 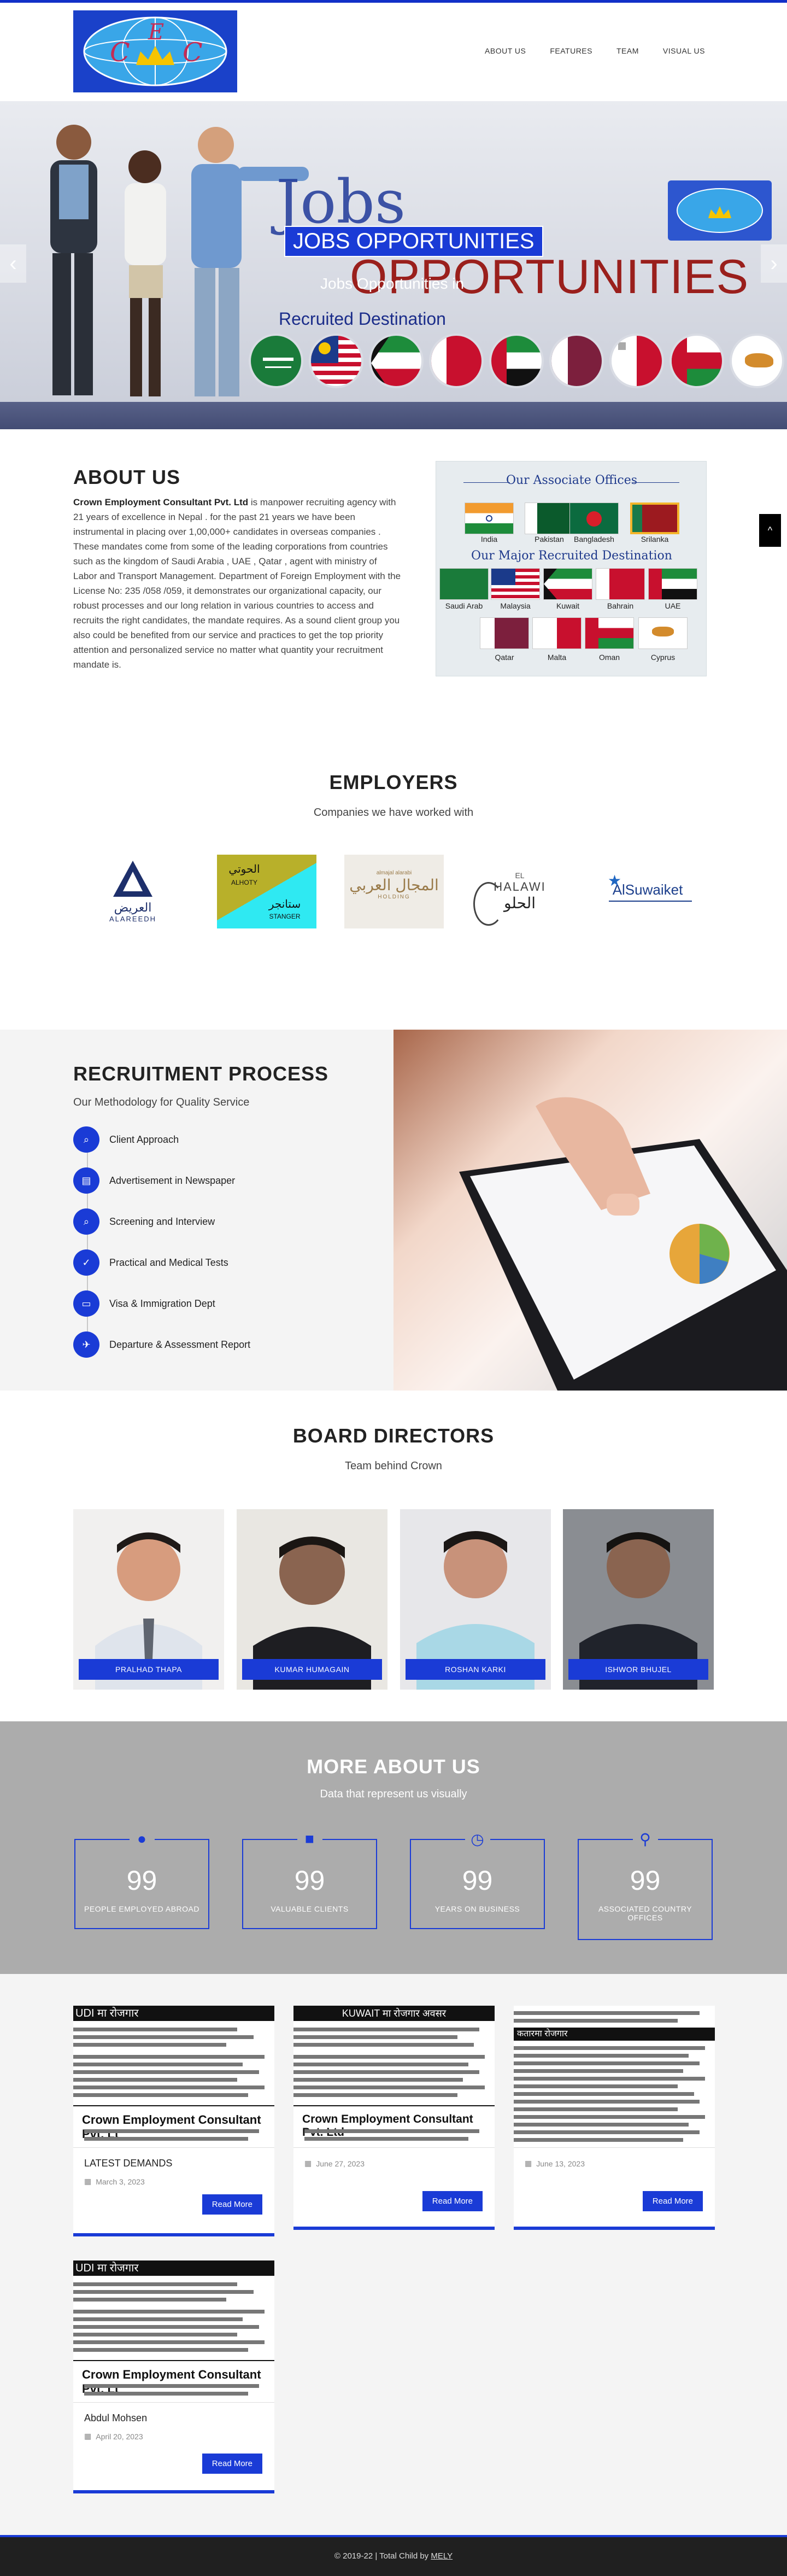 I want to click on almajal-small: almajal alarabi, so click(x=394, y=872).